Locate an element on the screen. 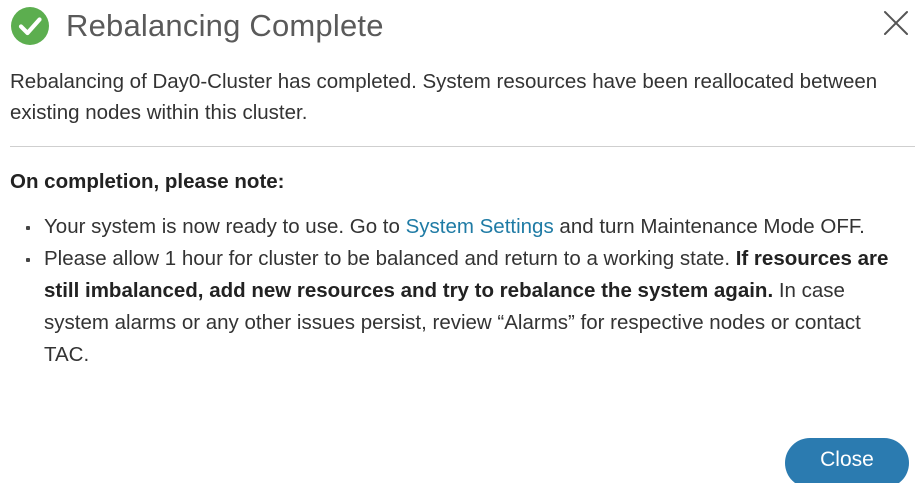 The height and width of the screenshot is (483, 915). close-icon is located at coordinates (896, 23).